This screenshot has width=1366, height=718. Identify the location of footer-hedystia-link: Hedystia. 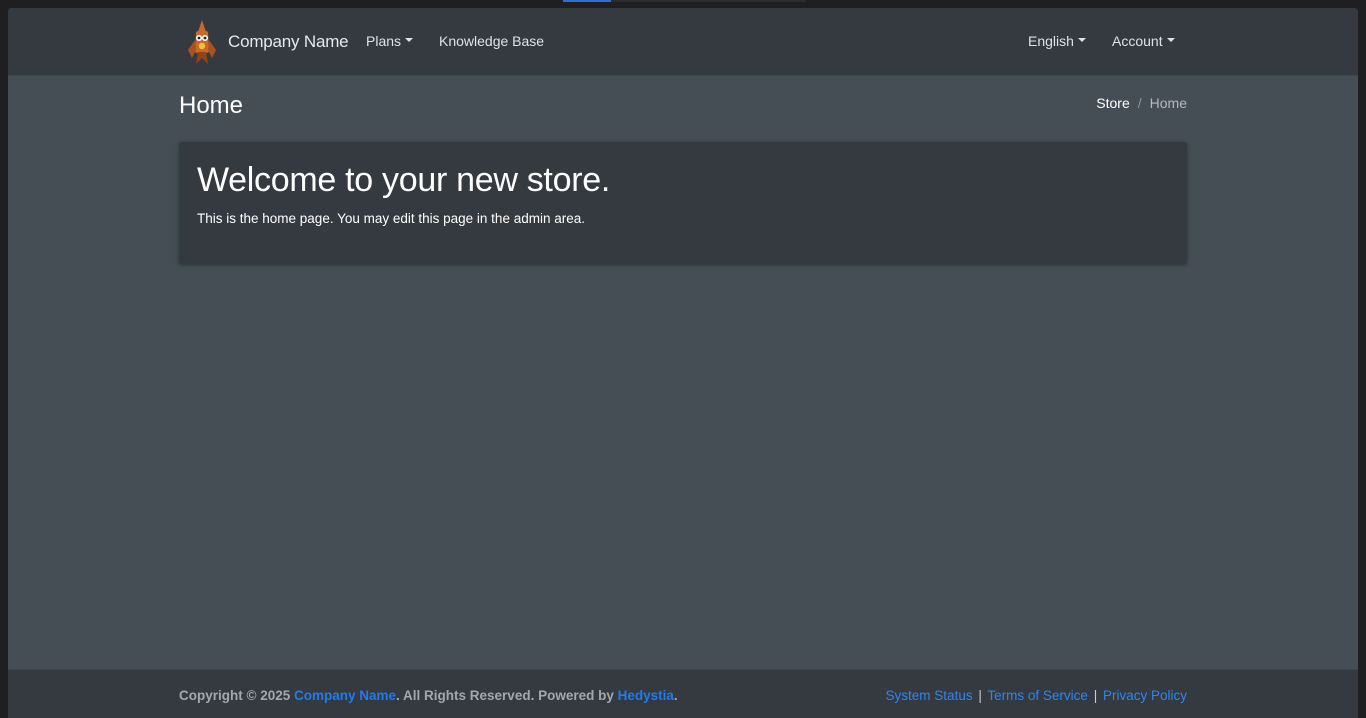
(646, 695).